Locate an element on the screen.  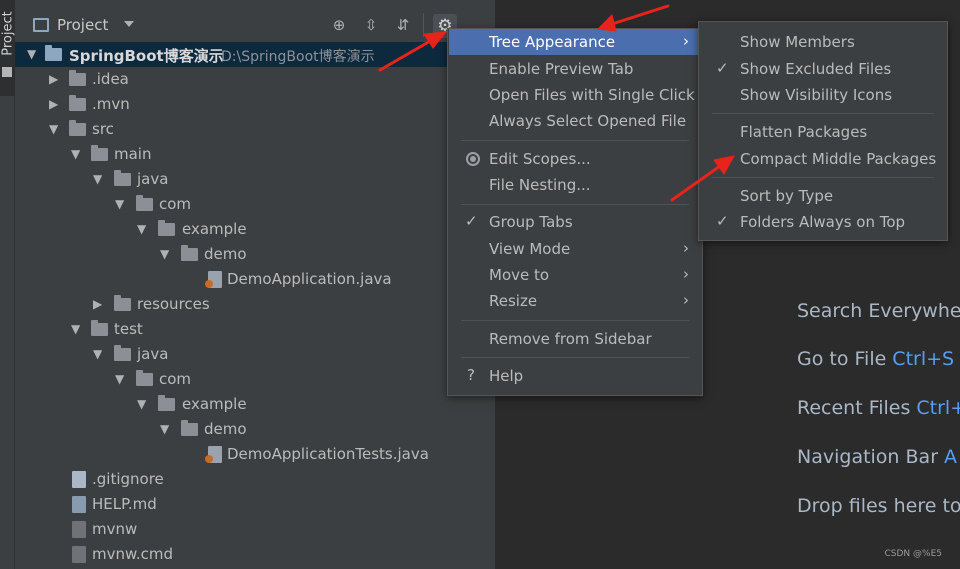
hint-label: Go to File is located at coordinates (842, 359).